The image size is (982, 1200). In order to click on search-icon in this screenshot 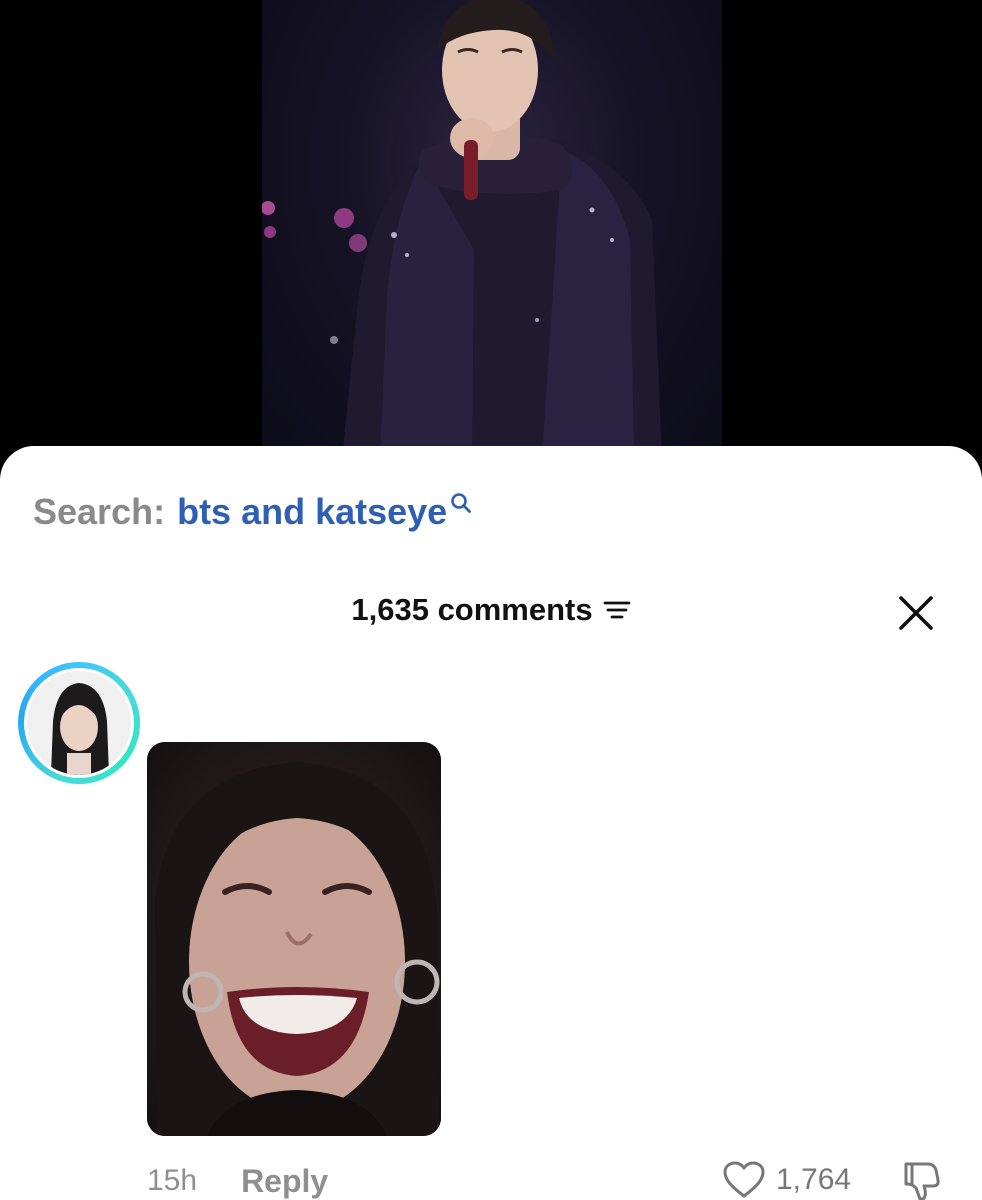, I will do `click(461, 503)`.